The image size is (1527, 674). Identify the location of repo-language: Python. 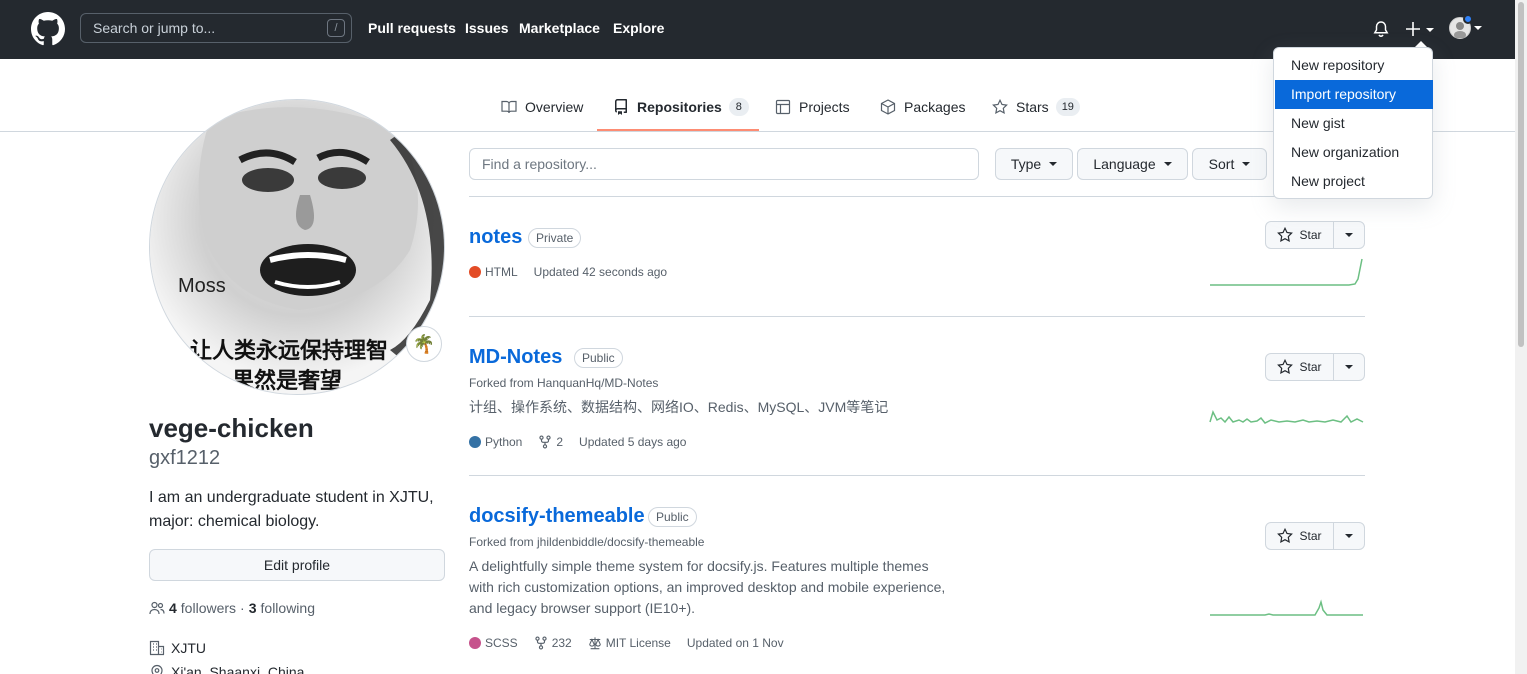
(504, 442).